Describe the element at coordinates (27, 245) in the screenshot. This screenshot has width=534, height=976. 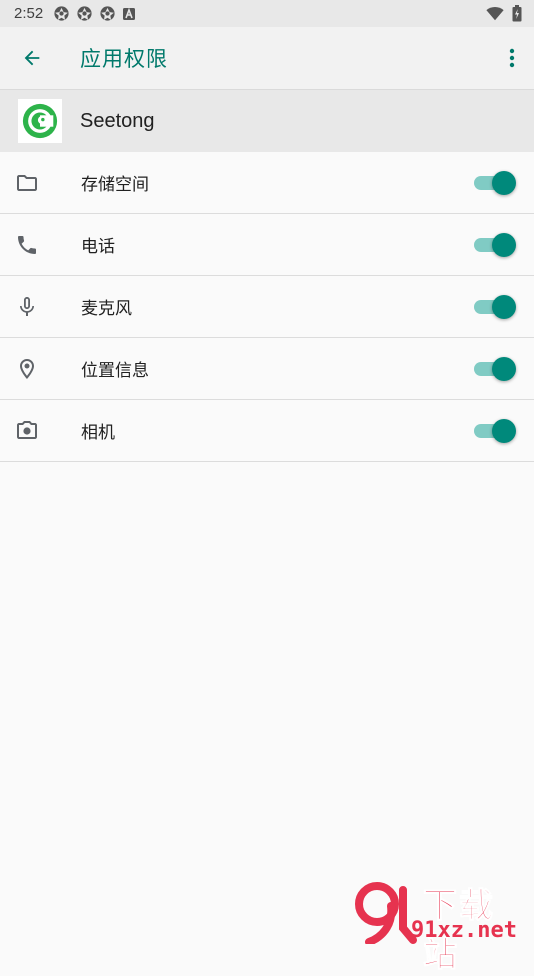
I see `phone-icon` at that location.